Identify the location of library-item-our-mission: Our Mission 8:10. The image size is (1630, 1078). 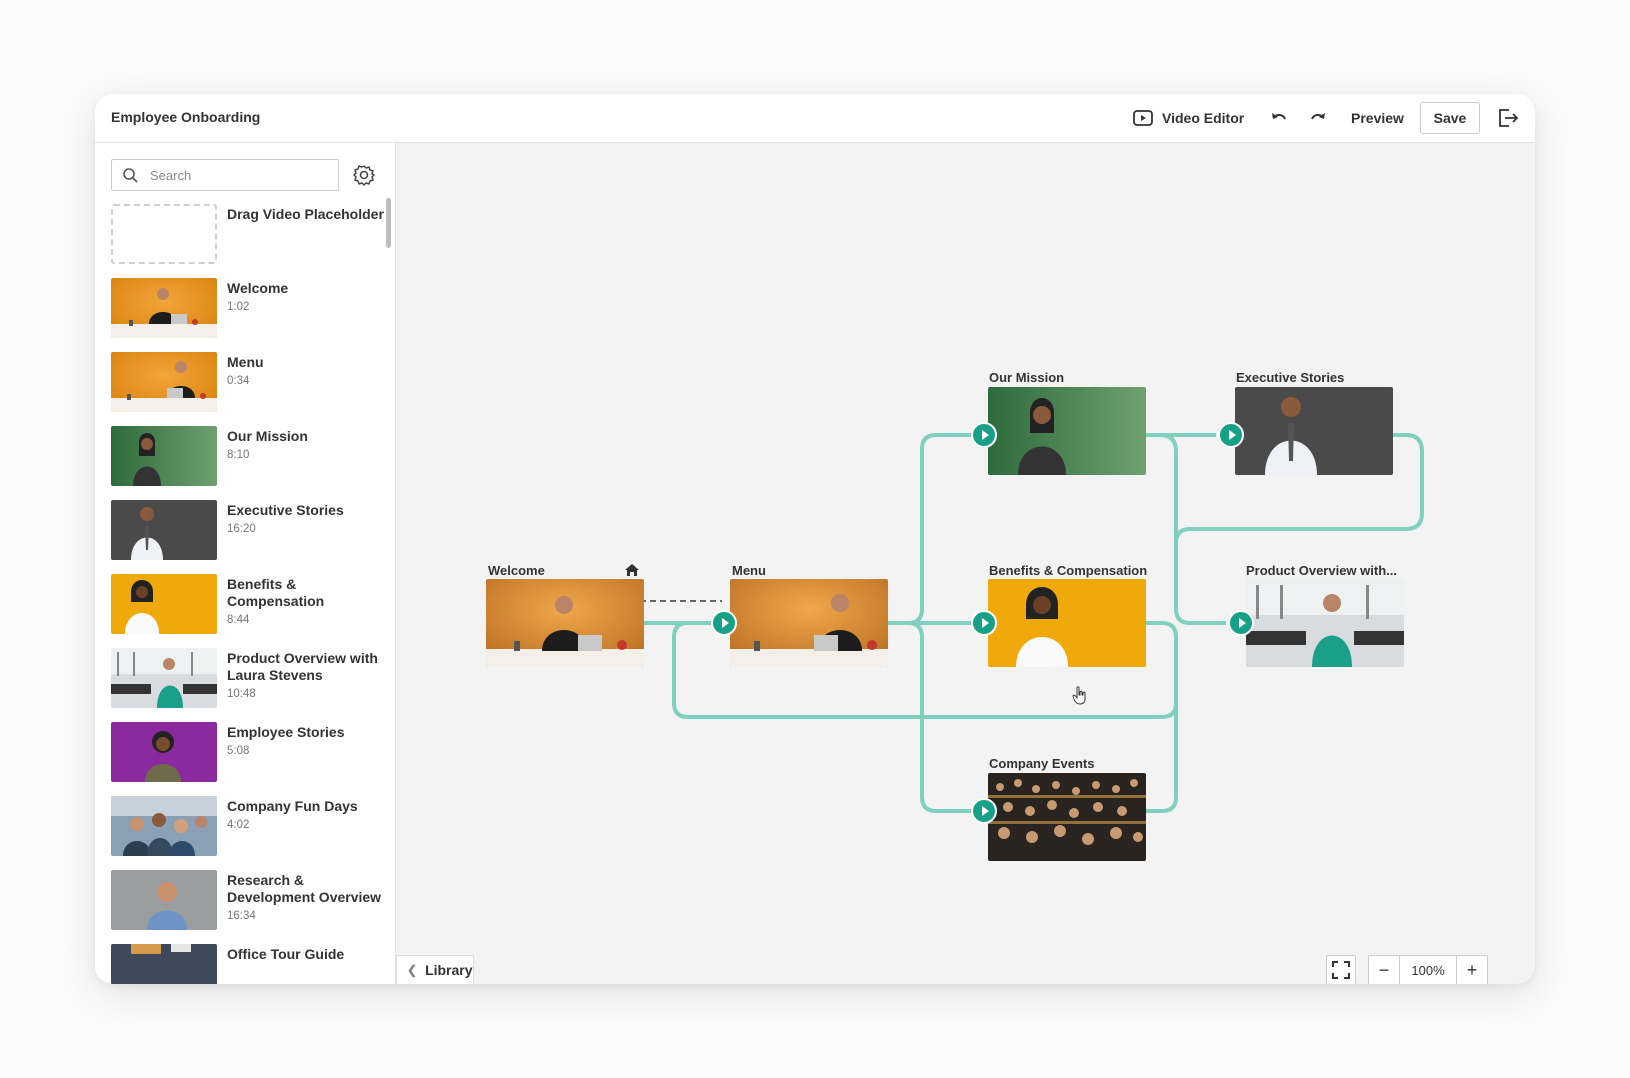
(251, 457).